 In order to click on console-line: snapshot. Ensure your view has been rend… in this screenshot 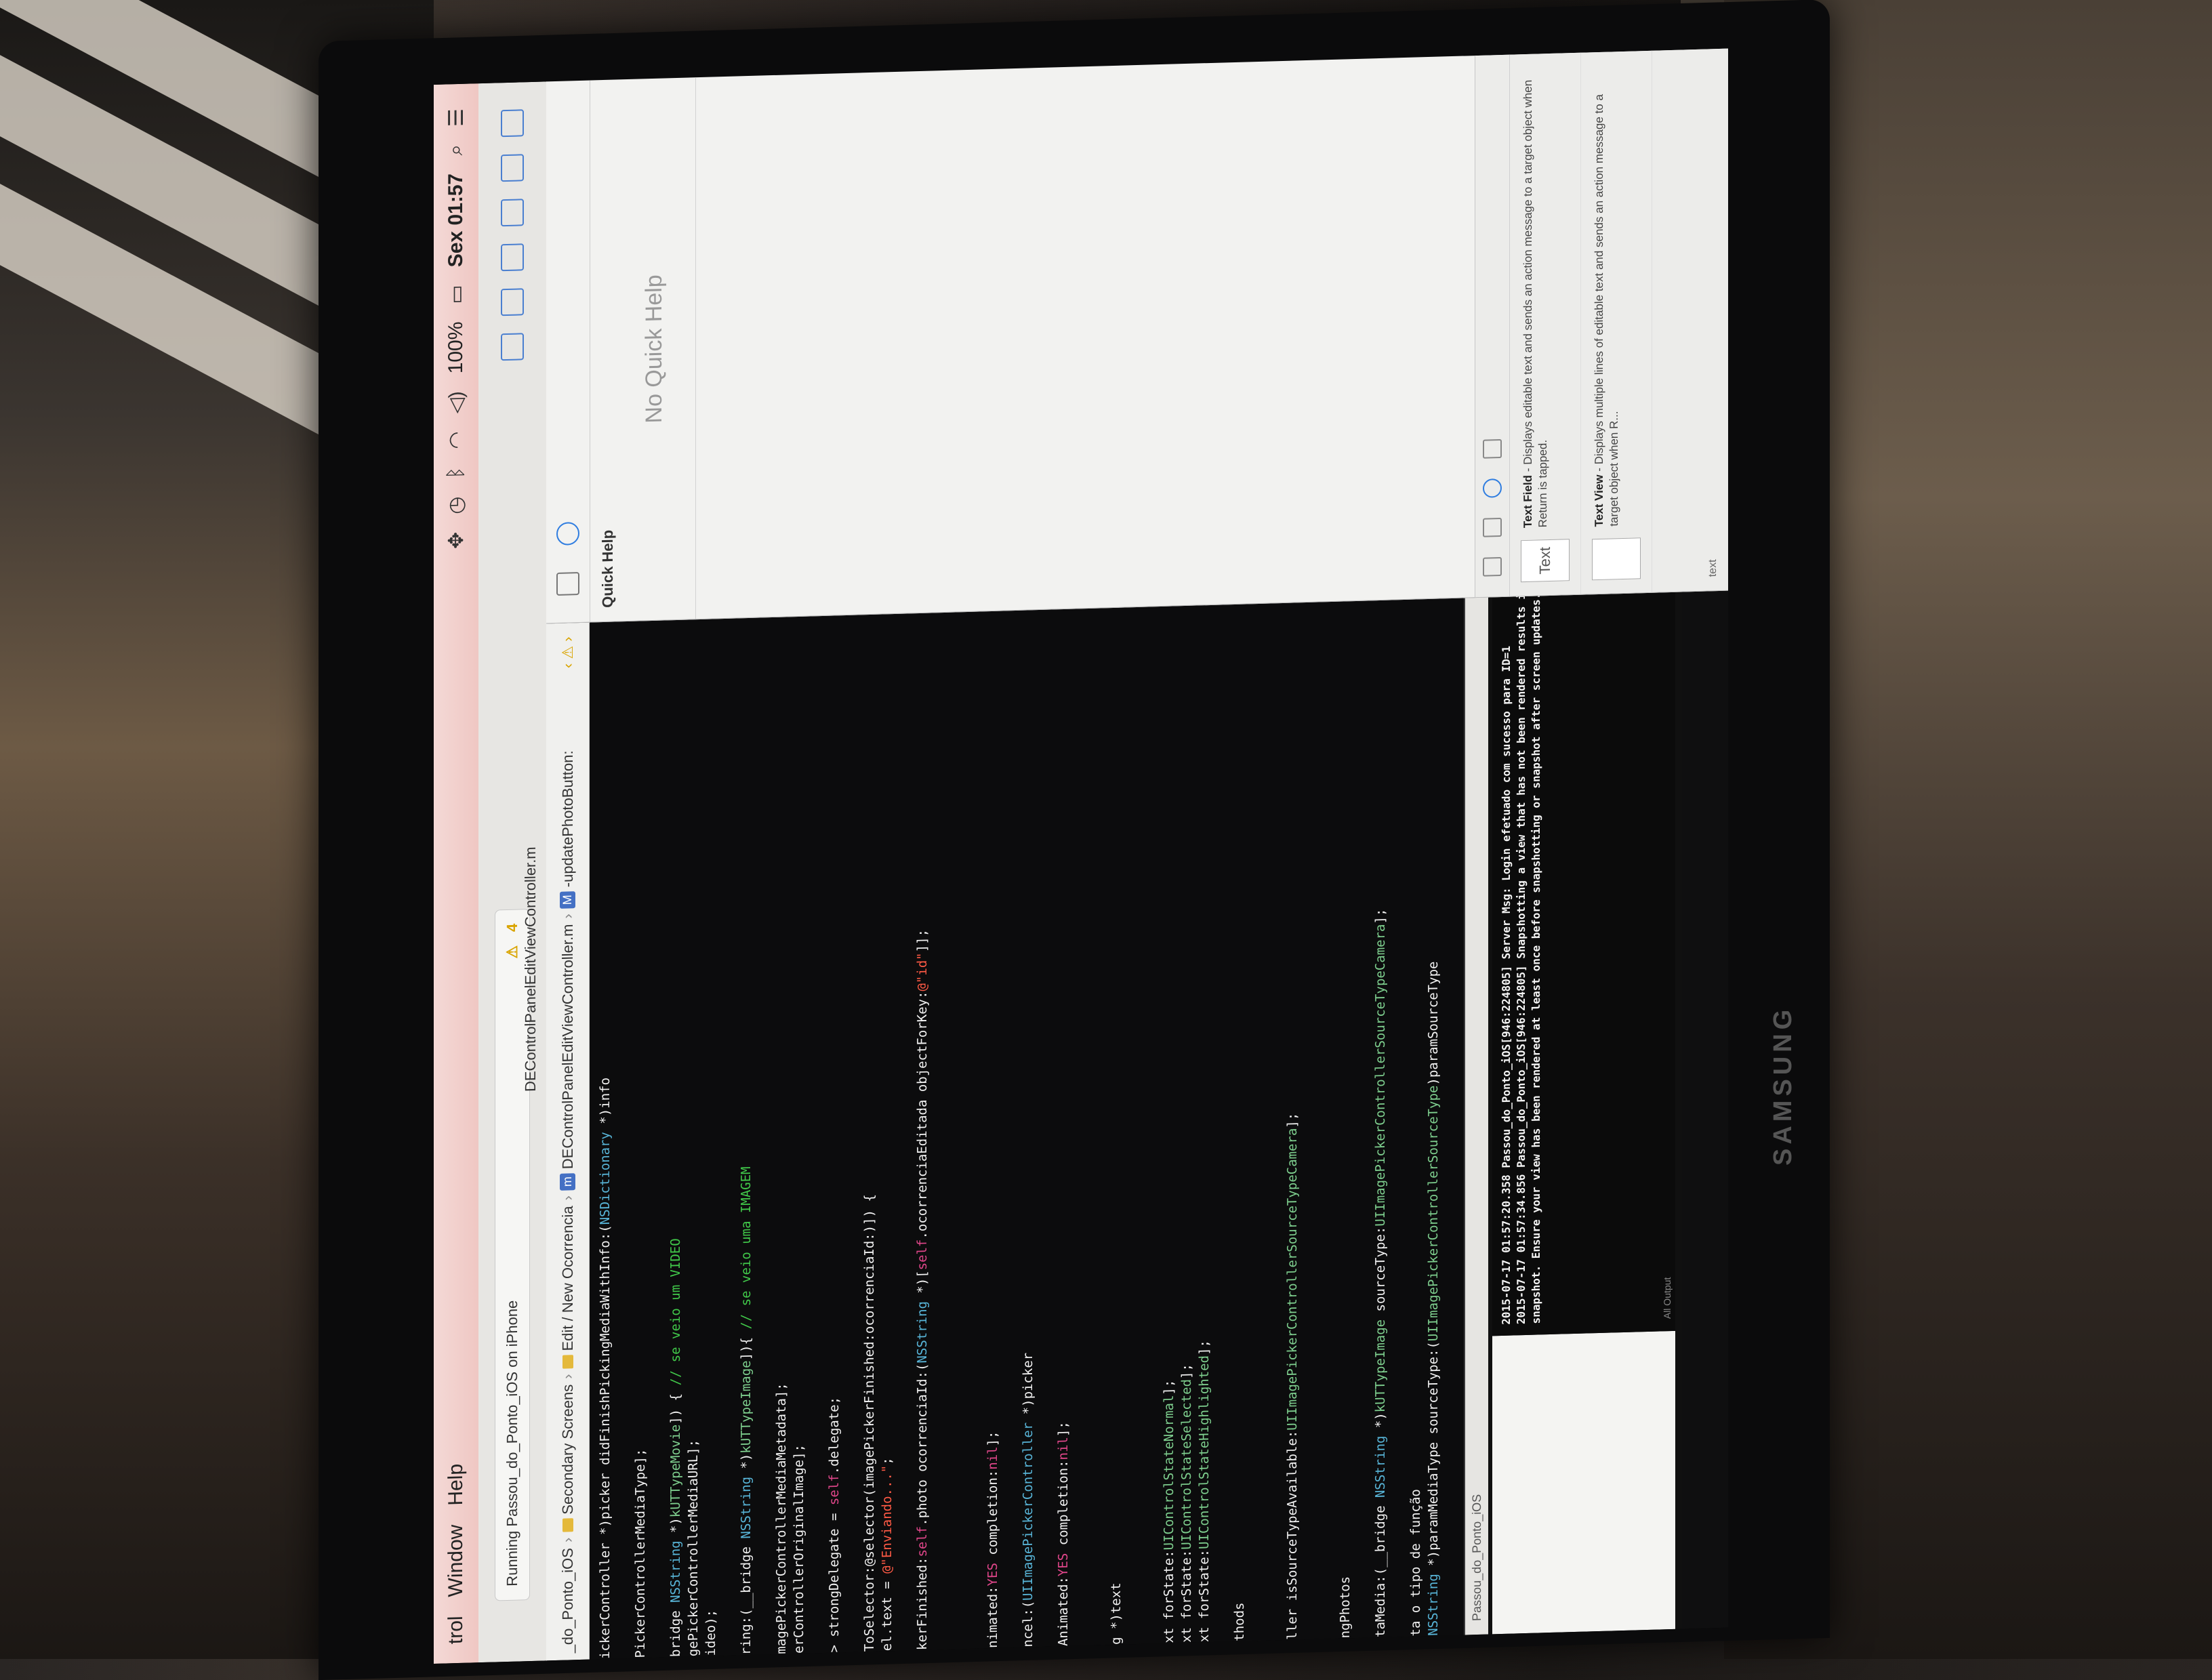, I will do `click(1536, 958)`.